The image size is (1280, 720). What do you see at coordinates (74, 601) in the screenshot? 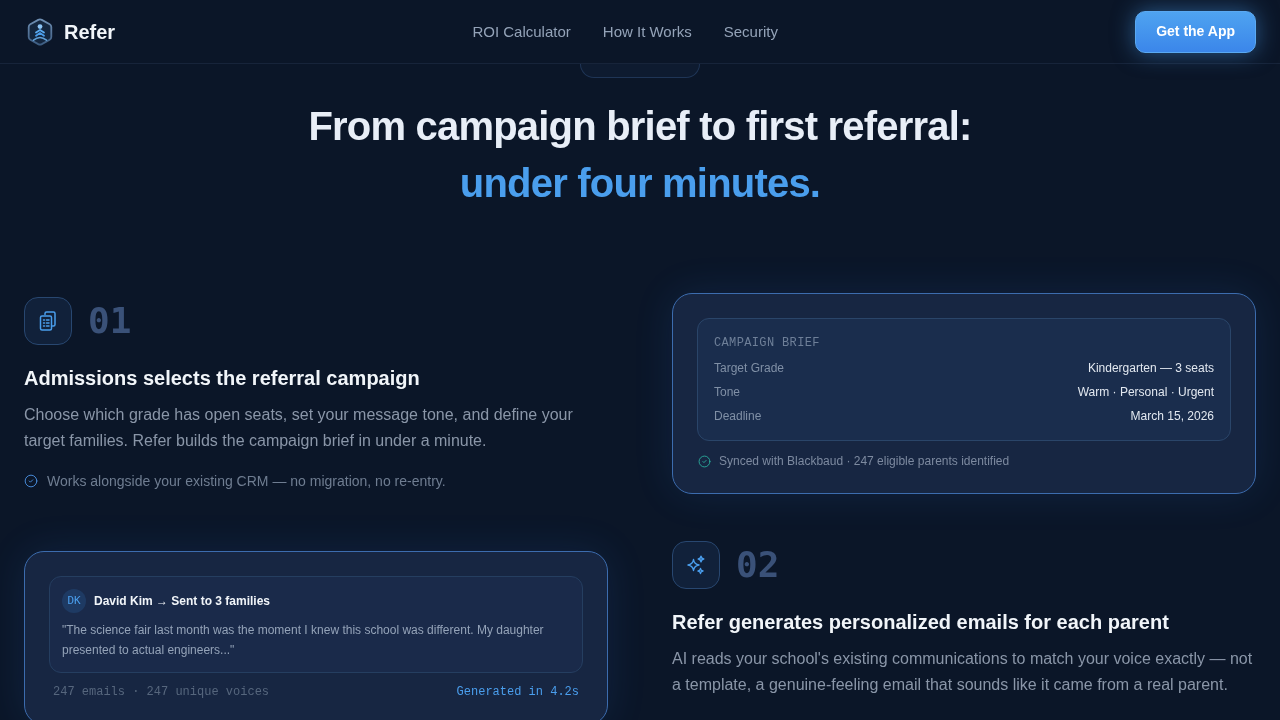
I see `avatar-initials: DK` at bounding box center [74, 601].